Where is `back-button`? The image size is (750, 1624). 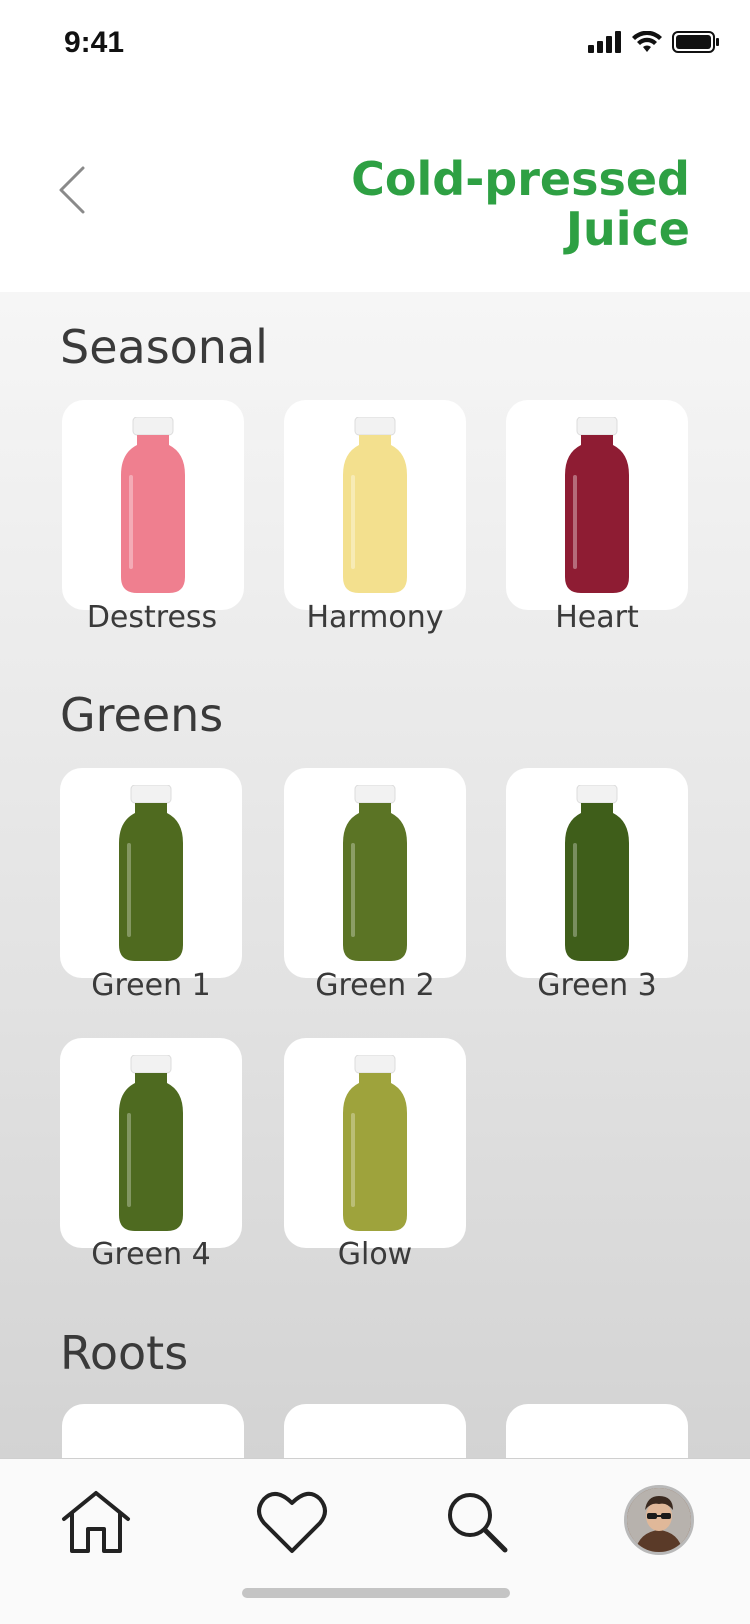
back-button is located at coordinates (72, 190).